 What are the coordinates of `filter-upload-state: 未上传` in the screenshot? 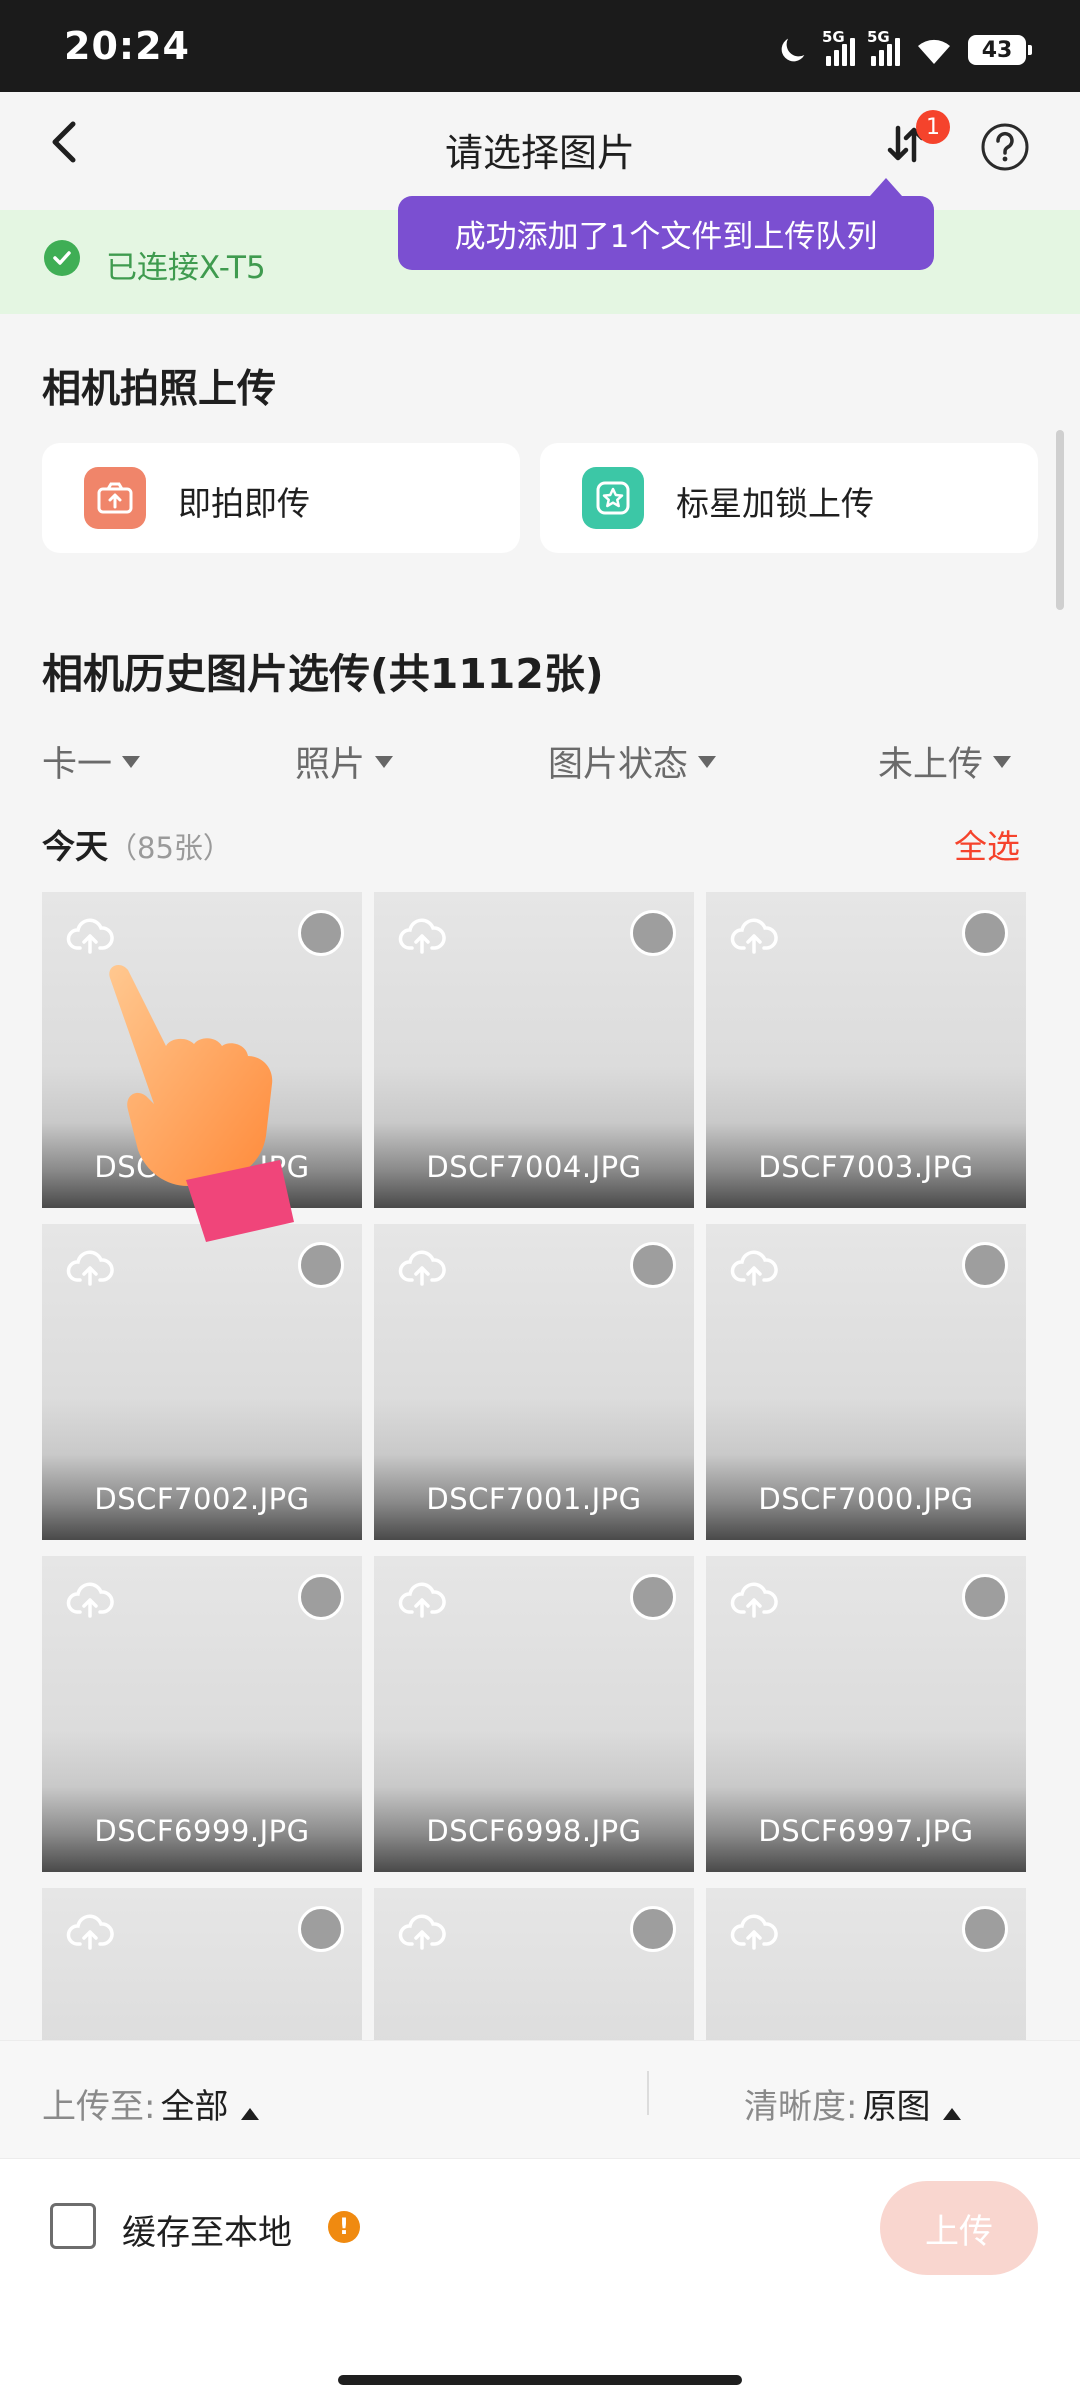 It's located at (945, 761).